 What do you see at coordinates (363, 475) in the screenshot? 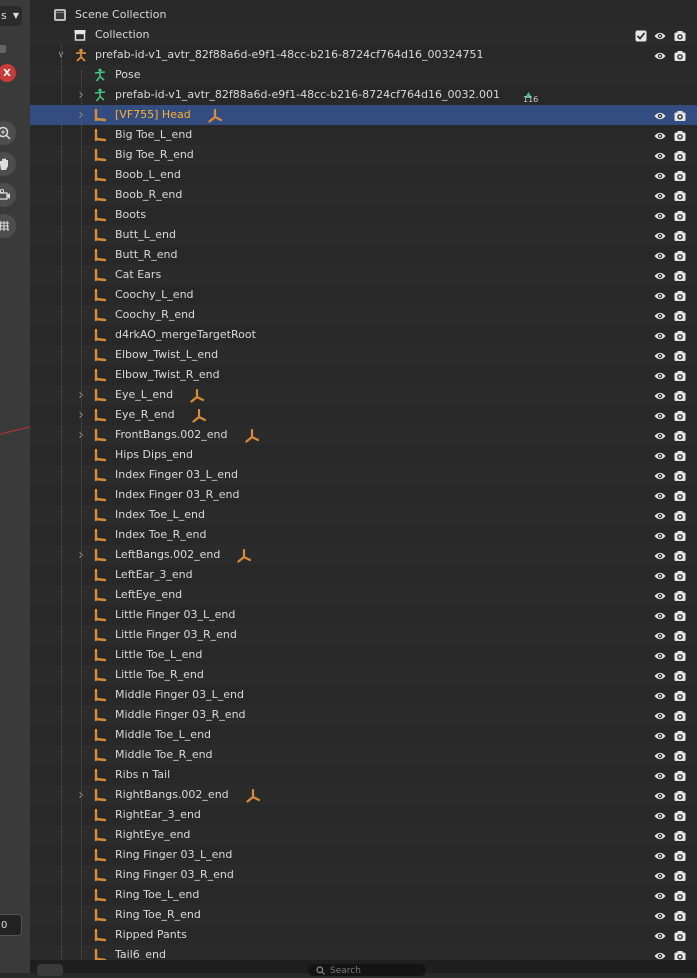
I see `bone-row-index-finger-03-l-end: Index Finger 03_L_end` at bounding box center [363, 475].